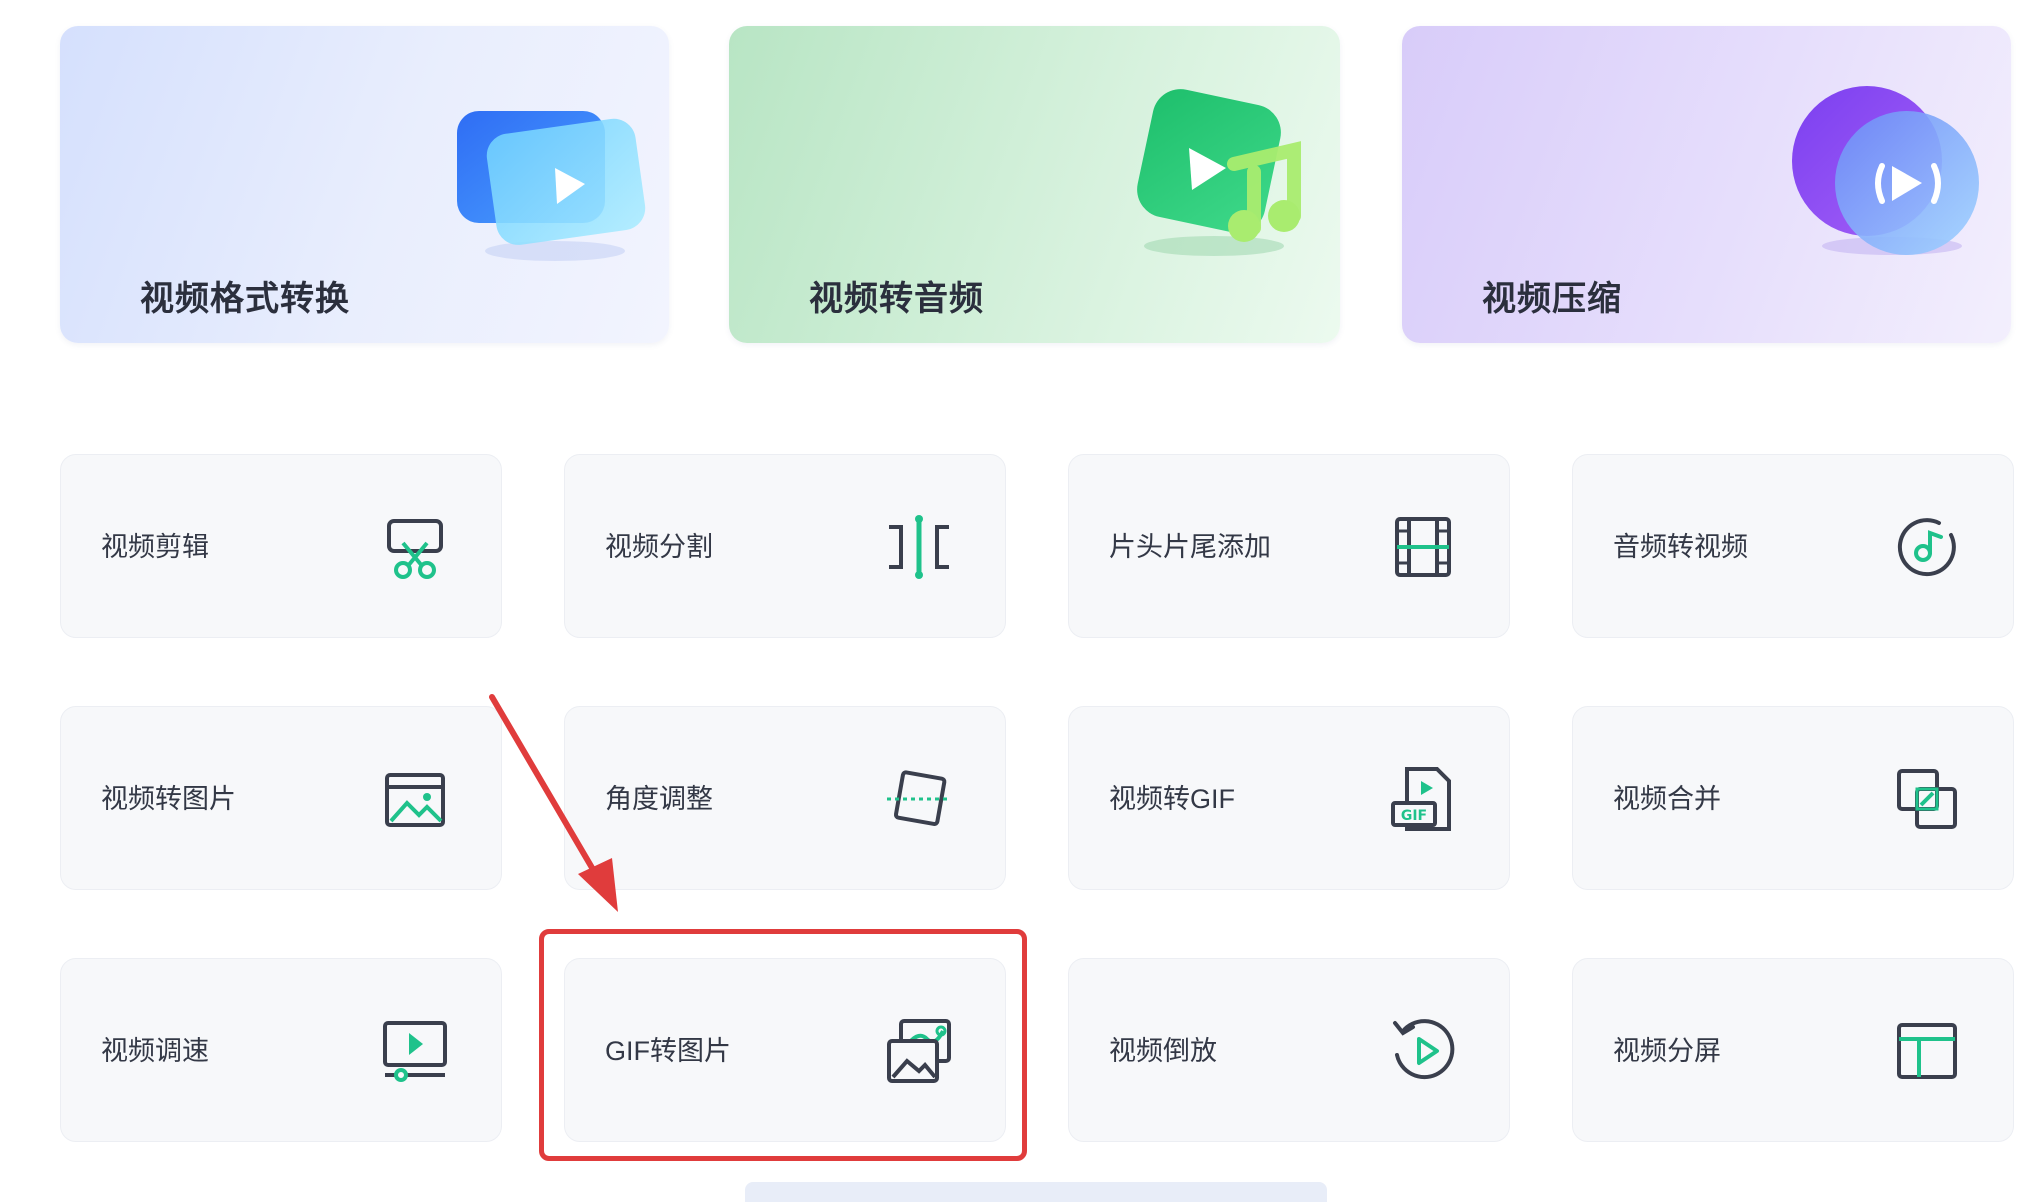  I want to click on svg-text: GIF, so click(1414, 816).